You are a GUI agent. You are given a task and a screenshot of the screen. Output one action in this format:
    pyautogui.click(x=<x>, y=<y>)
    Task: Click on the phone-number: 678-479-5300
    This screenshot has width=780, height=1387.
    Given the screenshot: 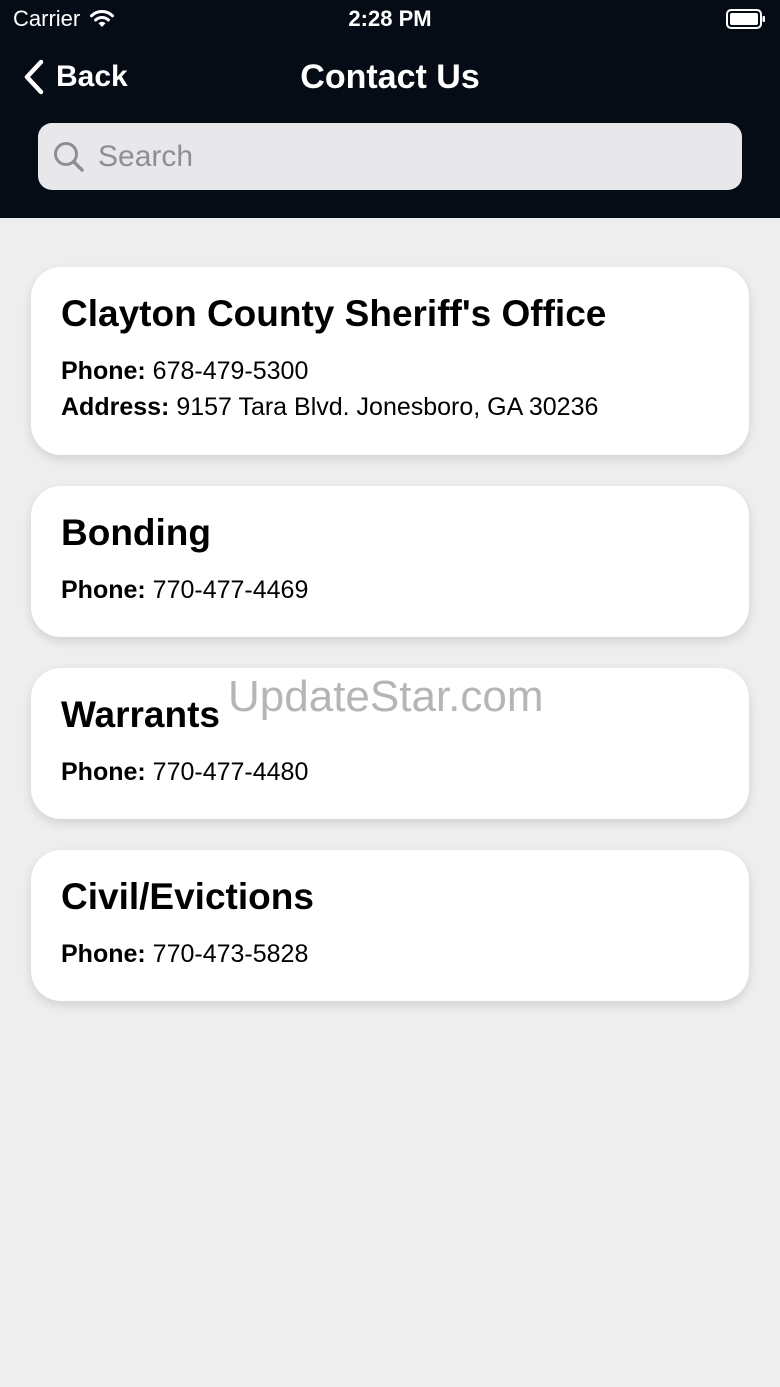 What is the action you would take?
    pyautogui.click(x=231, y=371)
    